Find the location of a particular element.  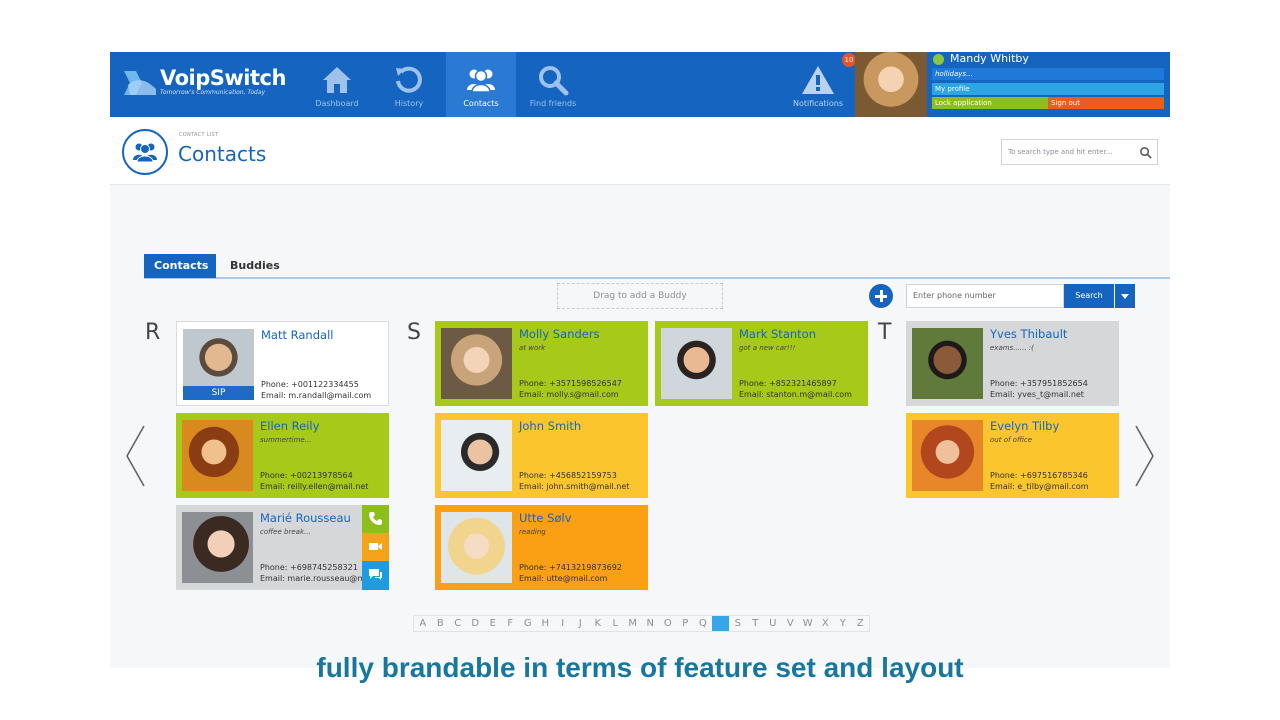

alphabet-letter-h: H is located at coordinates (546, 623).